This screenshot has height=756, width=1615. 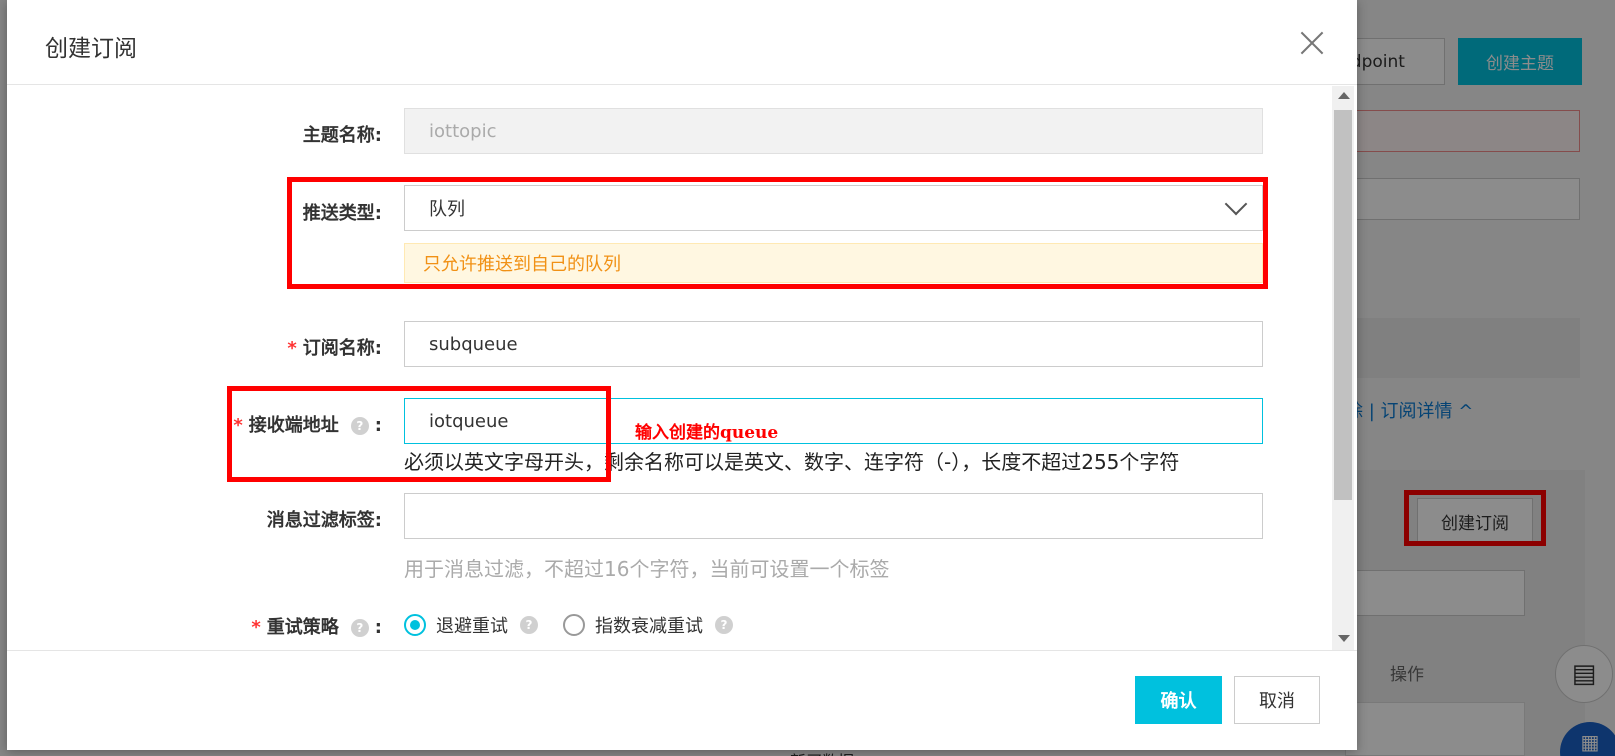 What do you see at coordinates (378, 627) in the screenshot?
I see `retry-policy-label-suffix: :` at bounding box center [378, 627].